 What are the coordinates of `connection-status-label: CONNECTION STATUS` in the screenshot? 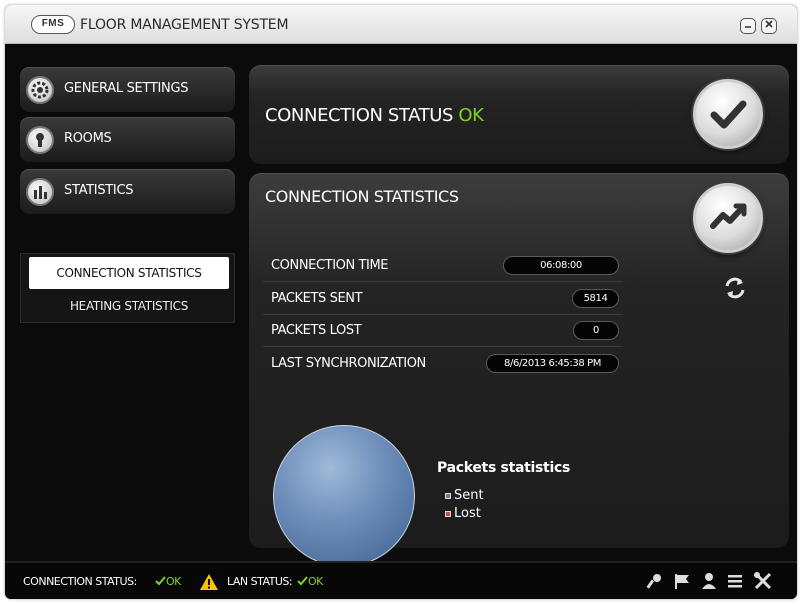 It's located at (359, 115).